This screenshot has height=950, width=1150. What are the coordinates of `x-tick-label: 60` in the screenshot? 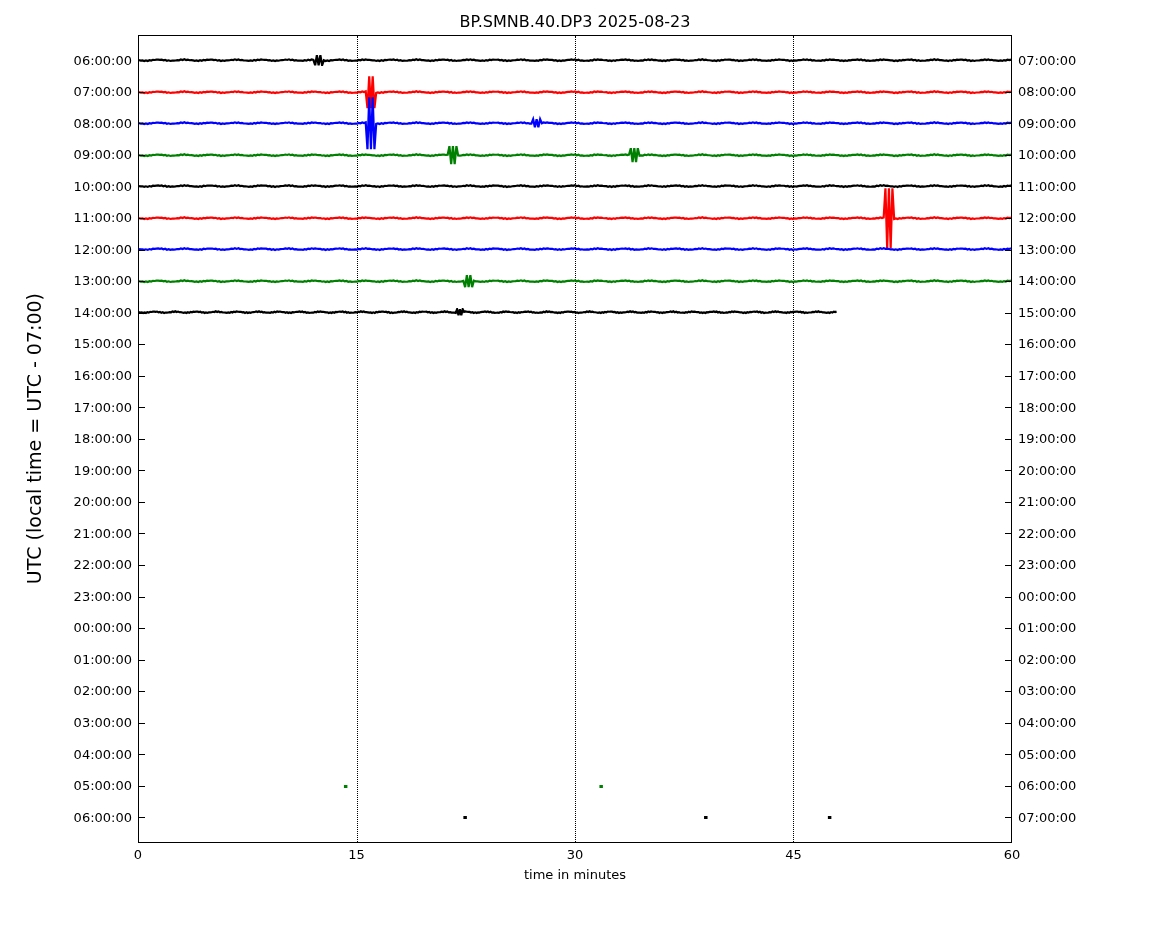 It's located at (1012, 854).